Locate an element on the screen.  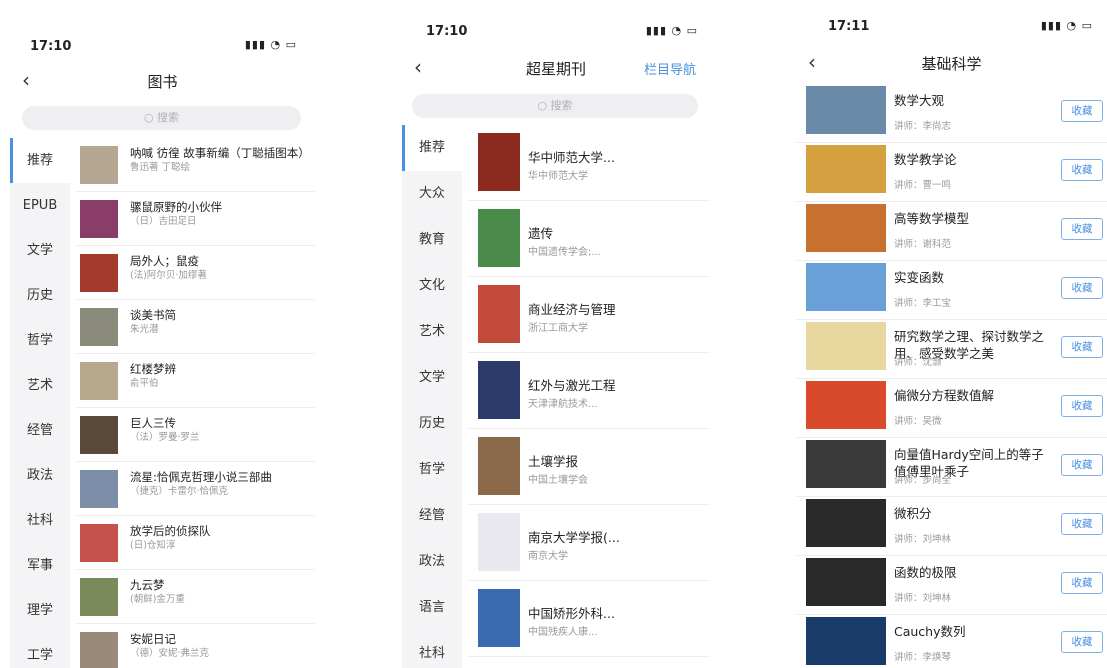
journal-title: 商业经济与管理 is located at coordinates (572, 309).